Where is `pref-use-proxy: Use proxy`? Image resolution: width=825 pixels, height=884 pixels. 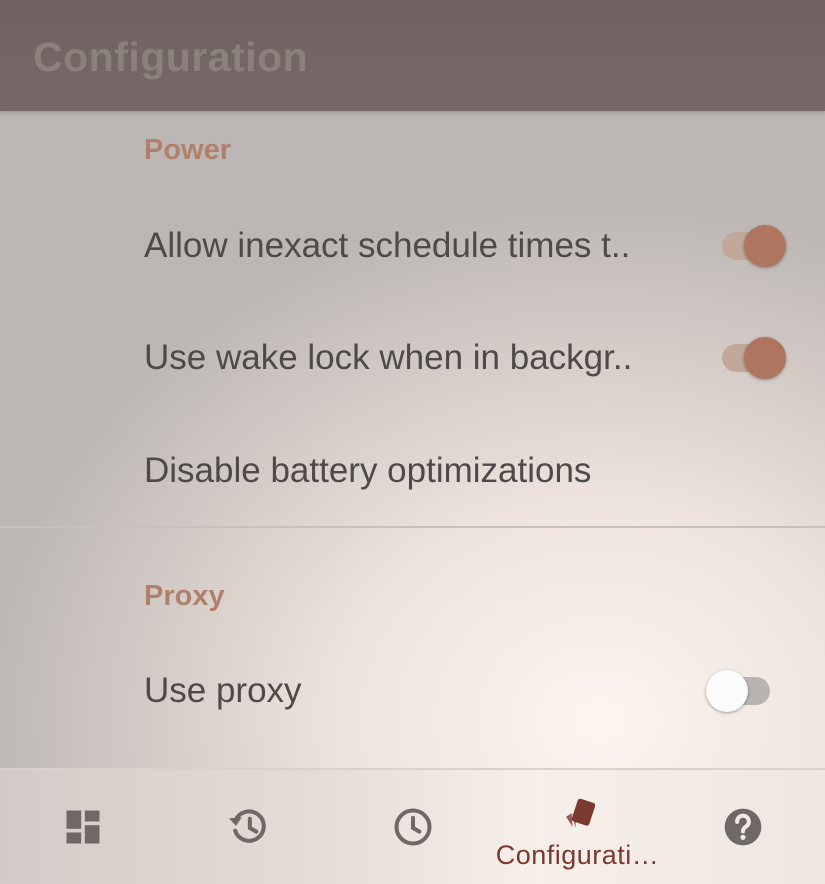
pref-use-proxy: Use proxy is located at coordinates (412, 691).